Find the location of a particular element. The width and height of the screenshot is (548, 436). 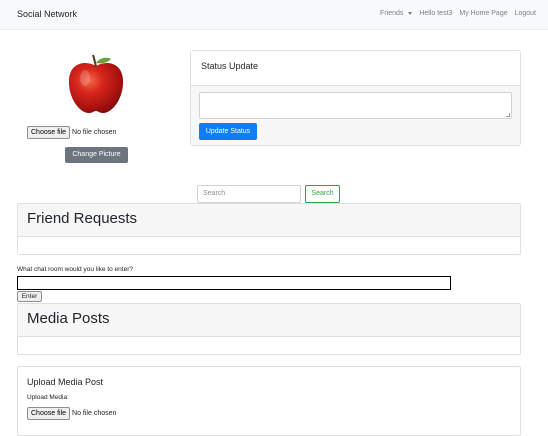

upload-no-file-text: No file chosen is located at coordinates (94, 413).